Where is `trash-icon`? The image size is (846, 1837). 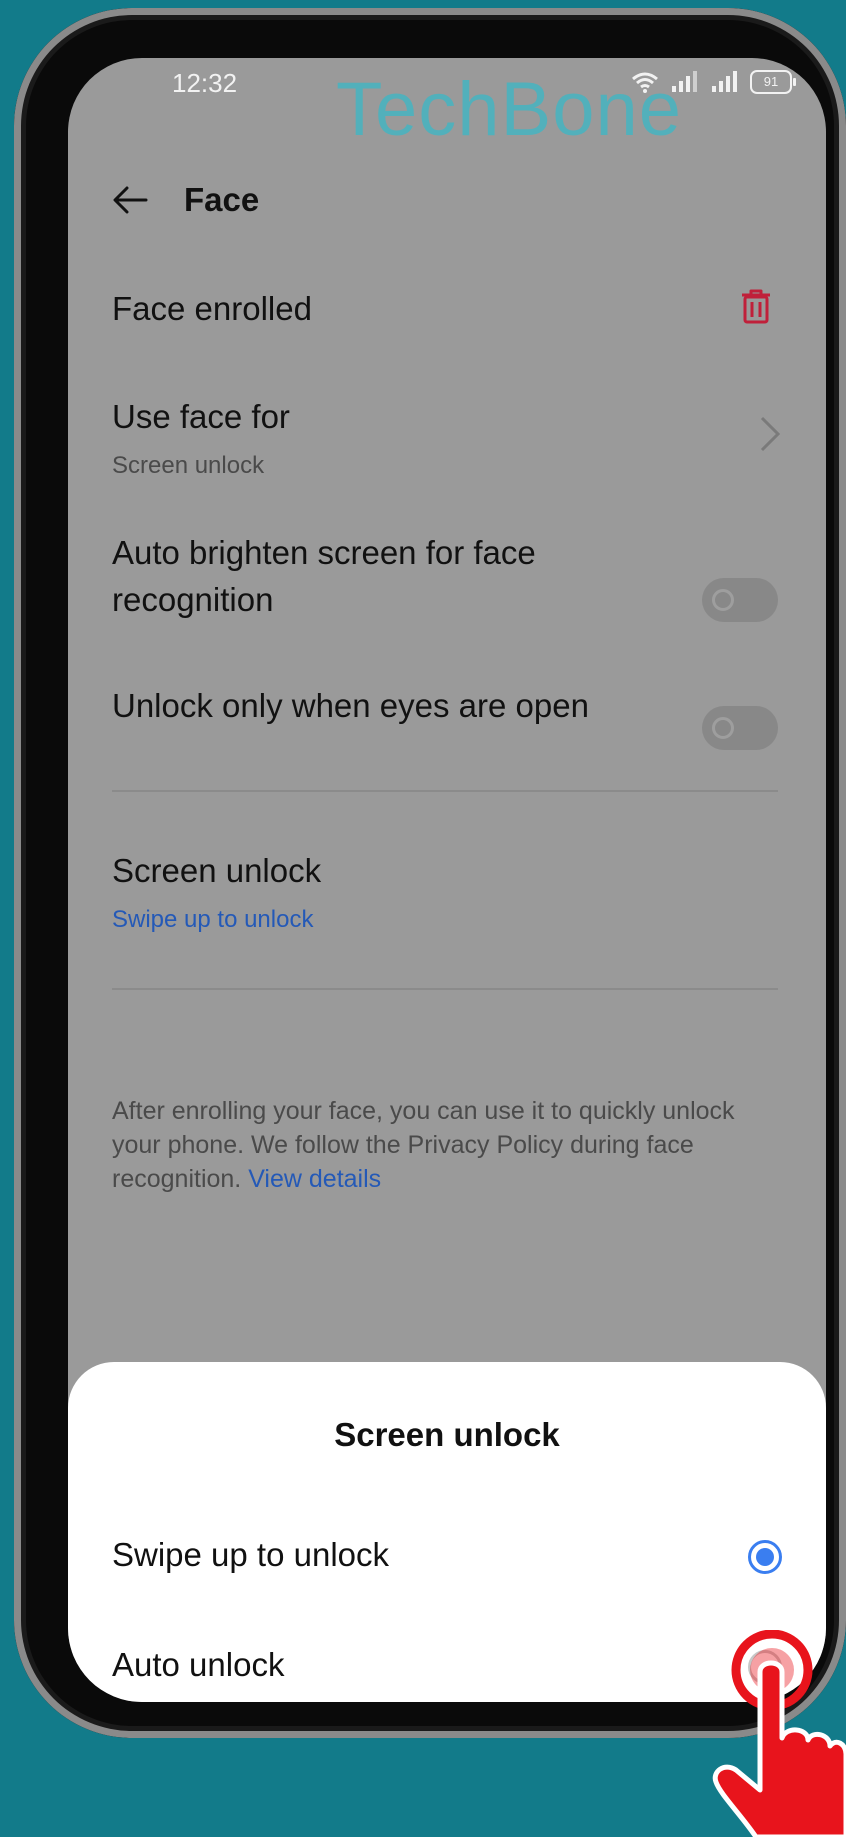 trash-icon is located at coordinates (756, 306).